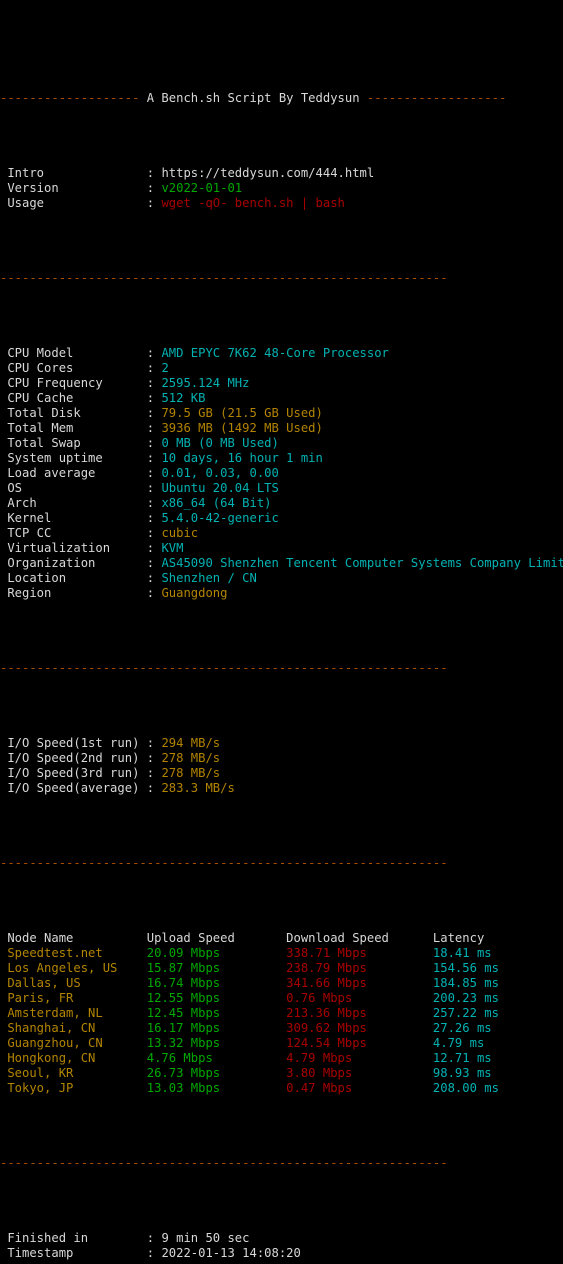 This screenshot has height=1264, width=563. What do you see at coordinates (220, 518) in the screenshot?
I see `system-field-value: 5.4.0-42-generic` at bounding box center [220, 518].